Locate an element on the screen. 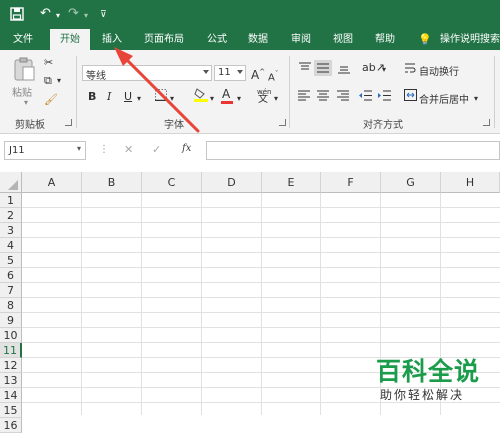  watermark-logo: 百科全说 助你轻松解决 is located at coordinates (434, 379).